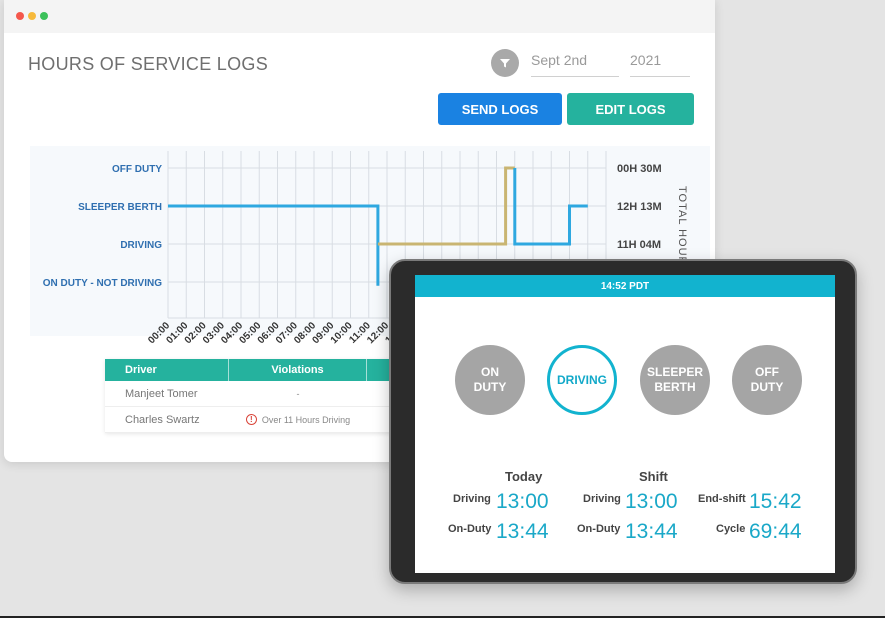 The width and height of the screenshot is (885, 618). What do you see at coordinates (32, 16) in the screenshot?
I see `minimize-window-button` at bounding box center [32, 16].